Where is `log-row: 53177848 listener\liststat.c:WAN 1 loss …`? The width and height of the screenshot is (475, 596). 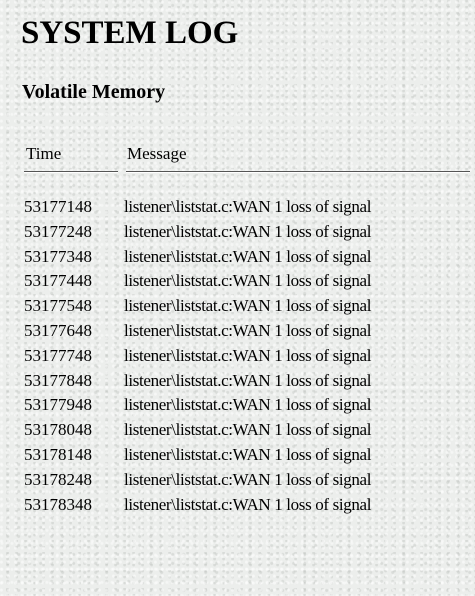
log-row: 53177848 listener\liststat.c:WAN 1 loss … is located at coordinates (248, 381).